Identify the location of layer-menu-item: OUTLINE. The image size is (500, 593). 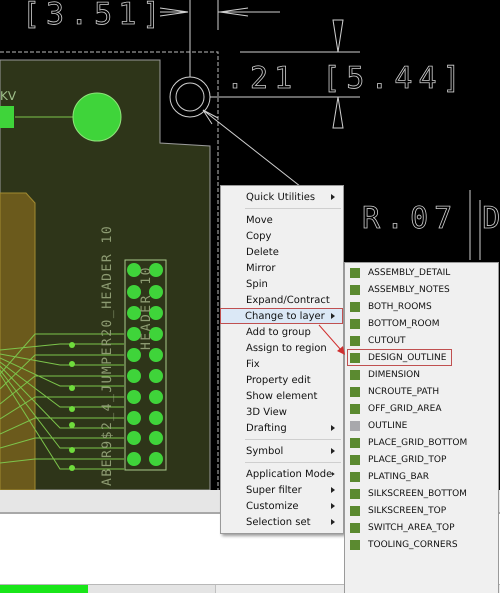
(421, 425).